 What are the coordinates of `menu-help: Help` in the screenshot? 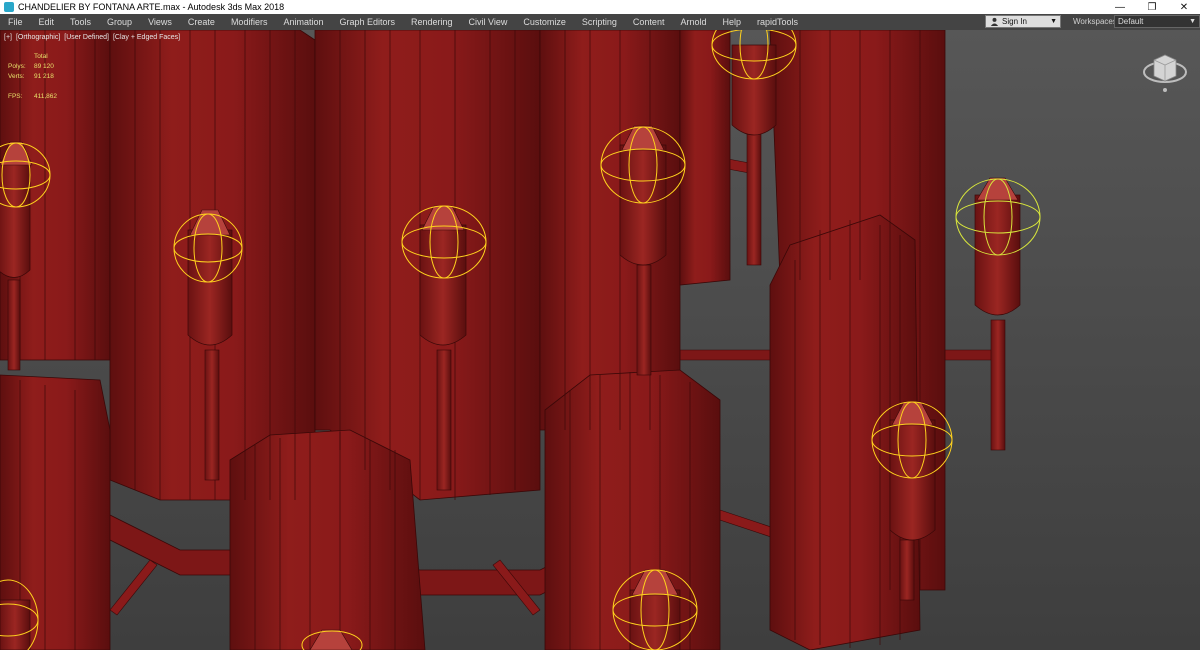 It's located at (731, 22).